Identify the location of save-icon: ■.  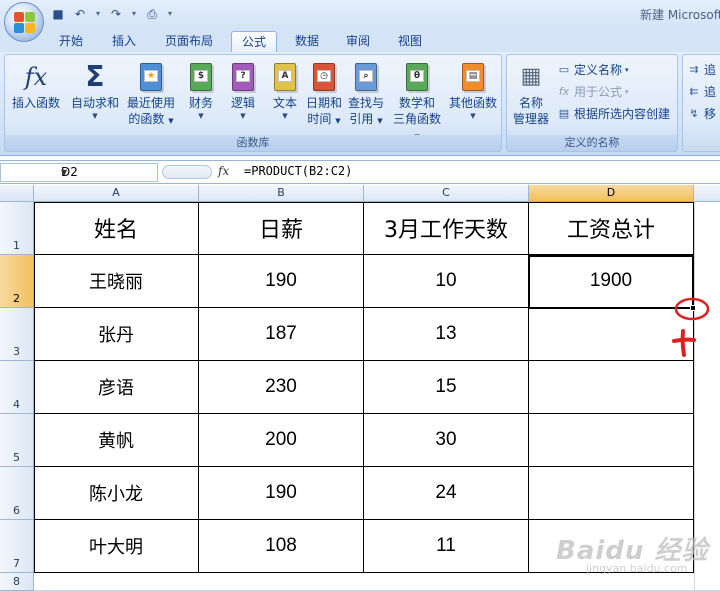
(58, 14).